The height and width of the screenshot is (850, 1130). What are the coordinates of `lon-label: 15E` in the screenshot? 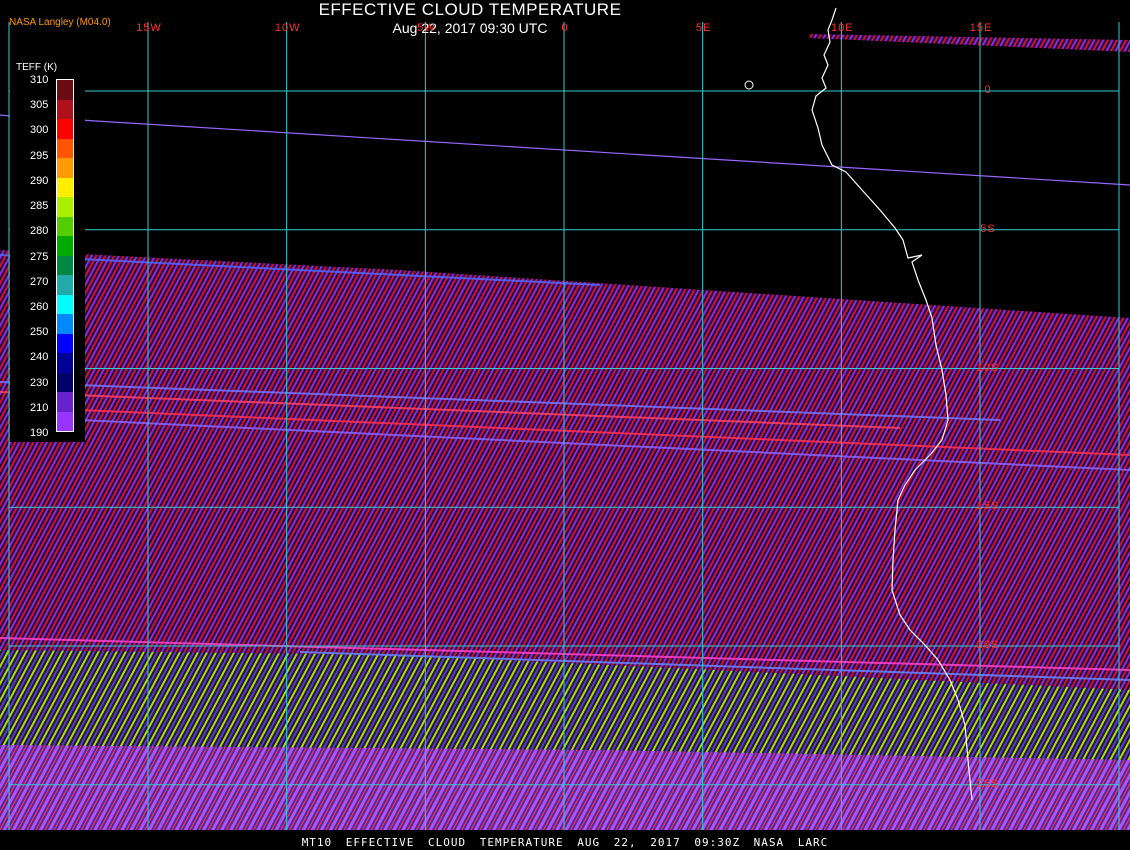 It's located at (981, 28).